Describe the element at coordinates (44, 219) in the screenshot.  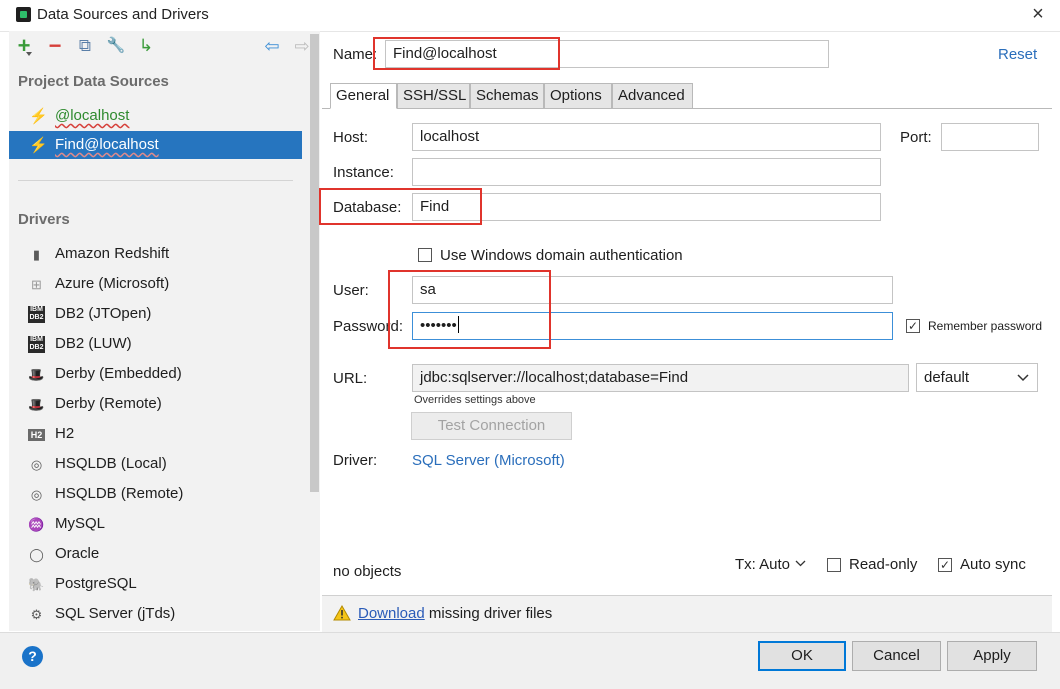
I see `drivers-header: Drivers` at that location.